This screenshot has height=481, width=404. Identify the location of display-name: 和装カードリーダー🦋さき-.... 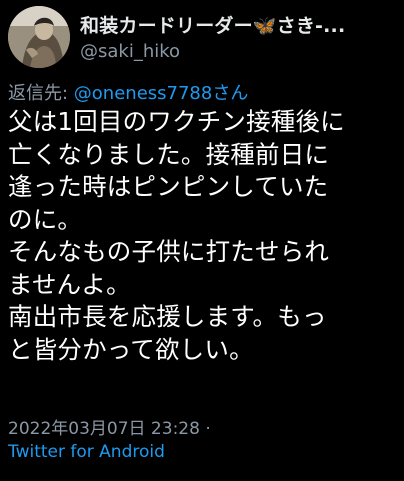
(212, 24).